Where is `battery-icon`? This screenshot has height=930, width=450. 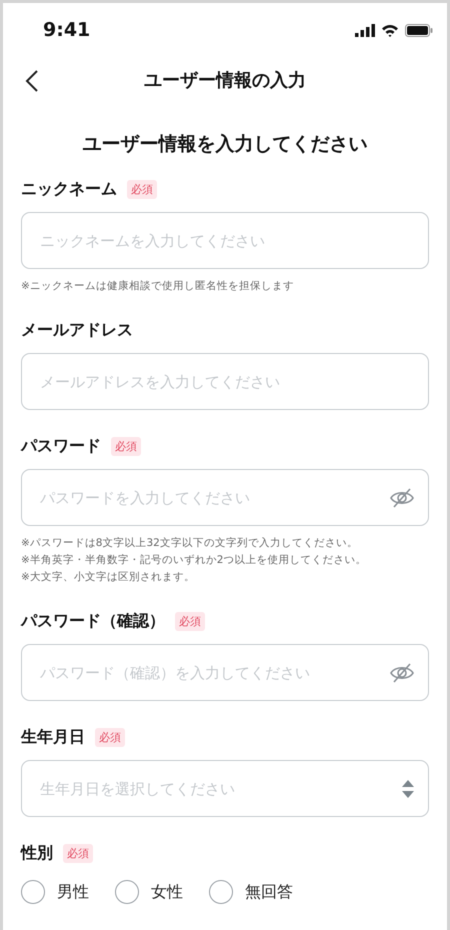 battery-icon is located at coordinates (419, 30).